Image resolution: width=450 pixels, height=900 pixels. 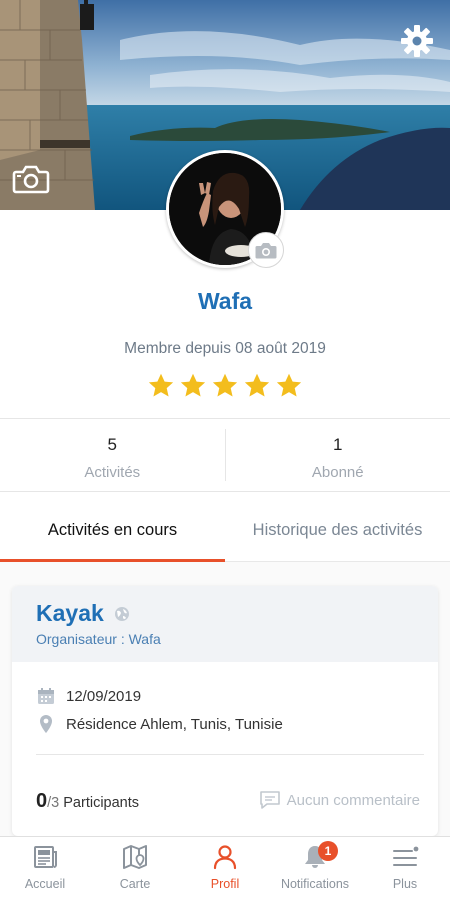 What do you see at coordinates (98, 639) in the screenshot?
I see `activity-organizer: Organisateur : Wafa` at bounding box center [98, 639].